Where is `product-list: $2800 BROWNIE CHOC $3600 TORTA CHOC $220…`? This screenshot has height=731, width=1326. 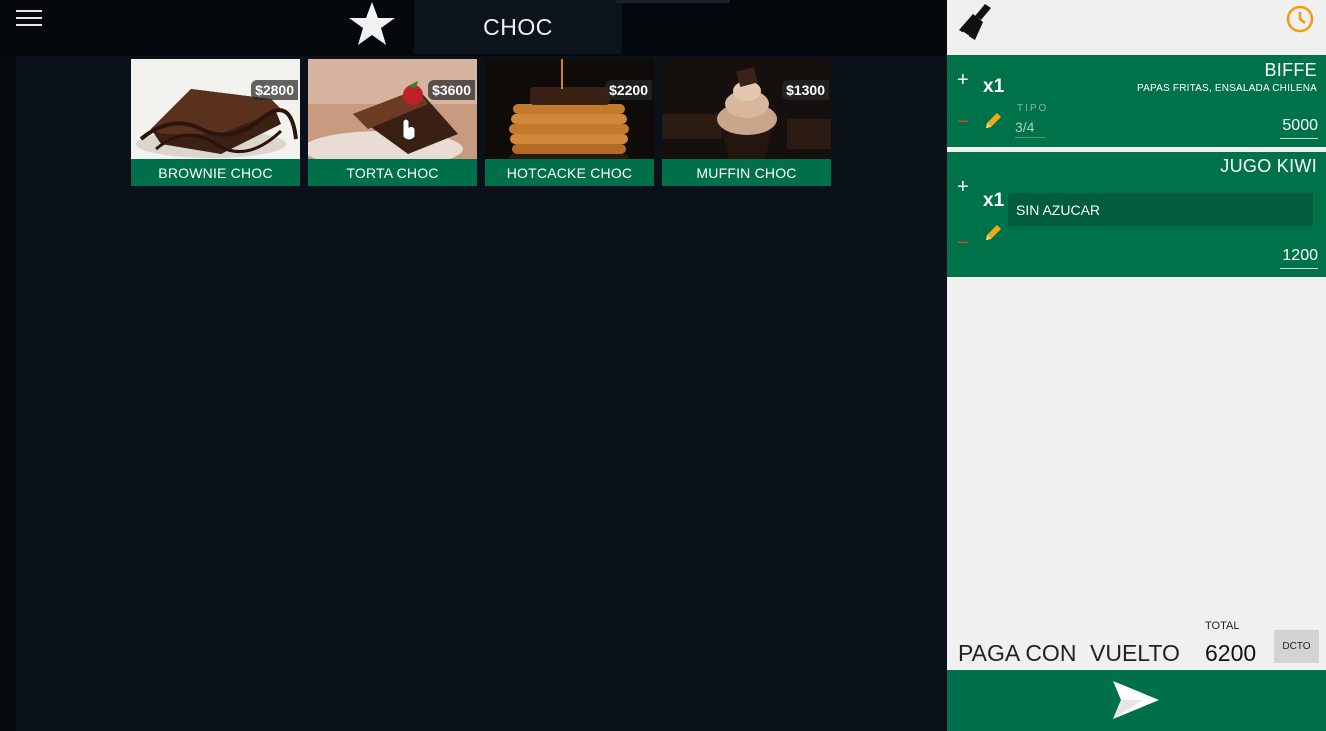
product-list: $2800 BROWNIE CHOC $3600 TORTA CHOC $220… is located at coordinates (481, 122).